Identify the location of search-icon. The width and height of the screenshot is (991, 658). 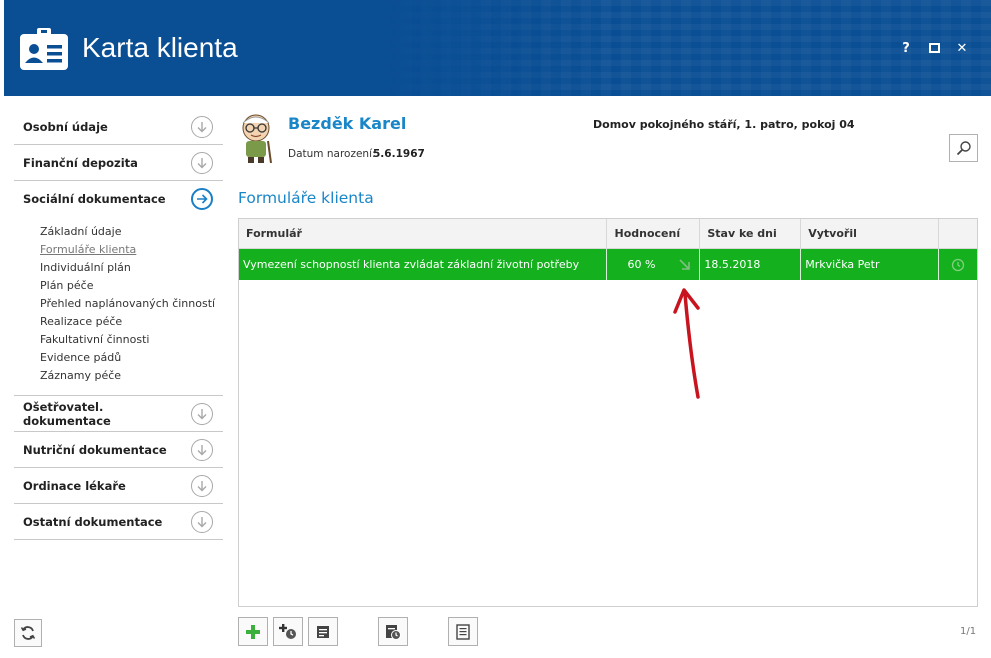
(963, 148).